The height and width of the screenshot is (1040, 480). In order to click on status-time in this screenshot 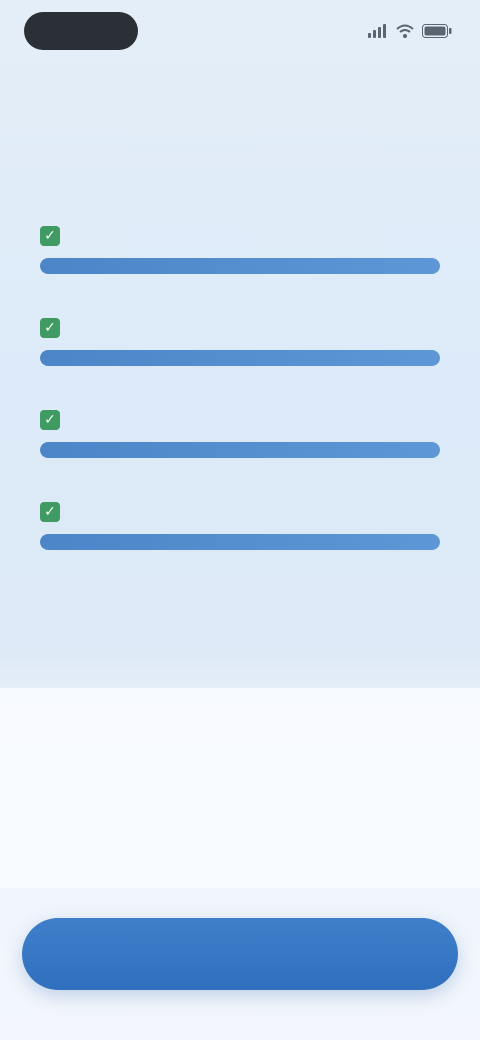, I will do `click(81, 31)`.